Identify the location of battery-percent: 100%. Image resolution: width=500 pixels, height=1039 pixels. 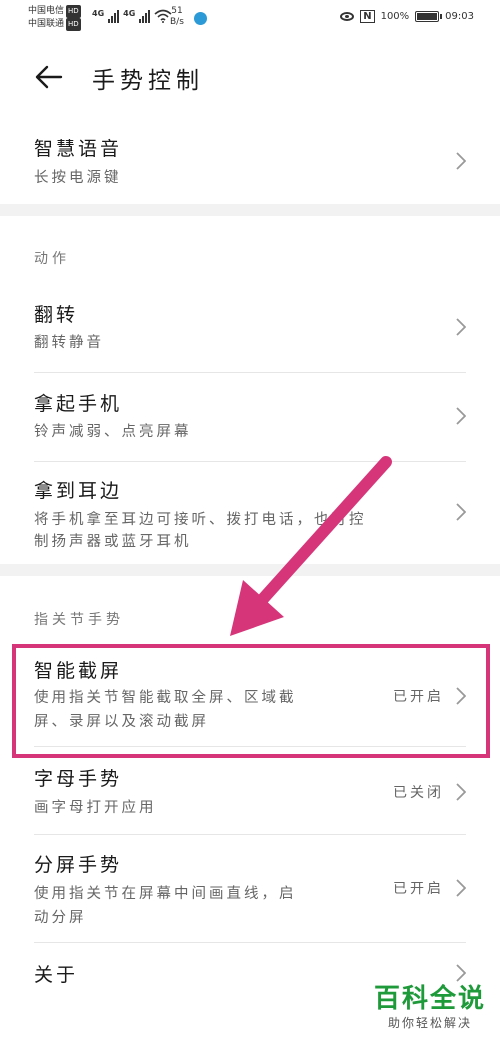
(395, 16).